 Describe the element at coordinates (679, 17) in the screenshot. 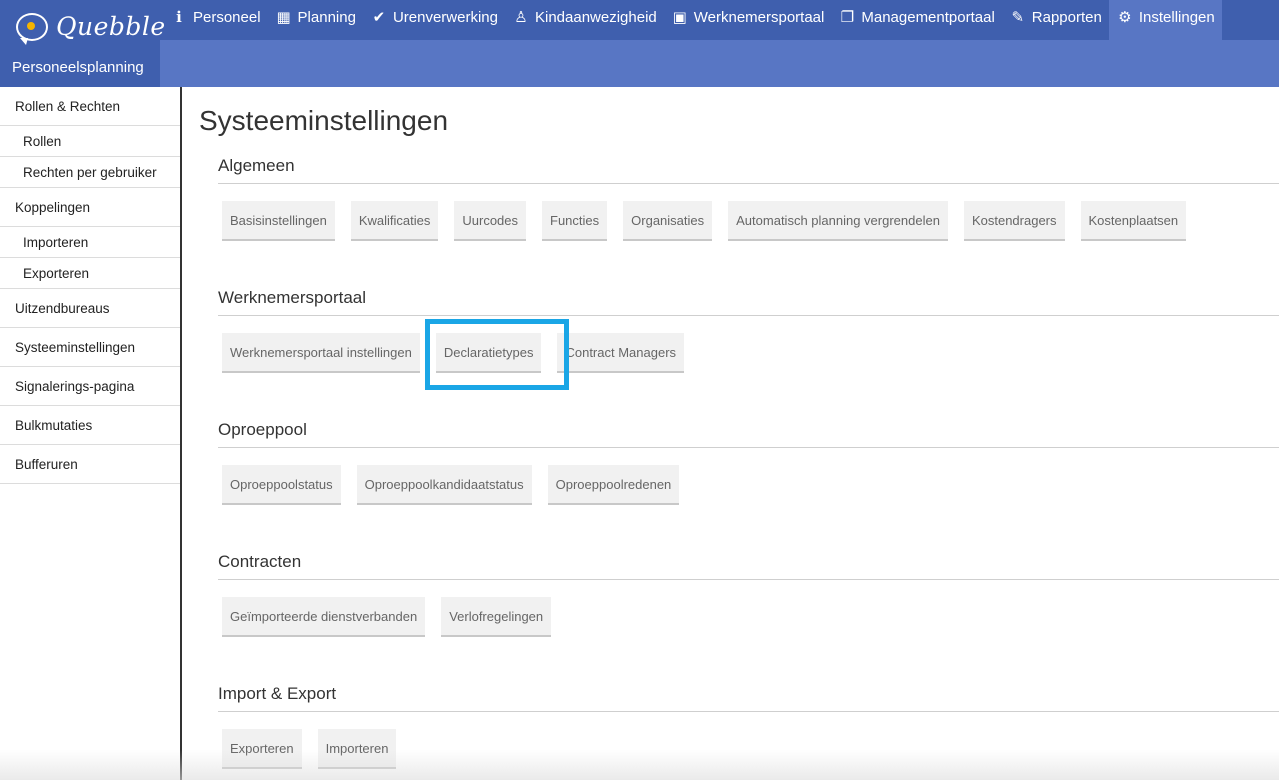

I see `briefcase-icon: ▣` at that location.